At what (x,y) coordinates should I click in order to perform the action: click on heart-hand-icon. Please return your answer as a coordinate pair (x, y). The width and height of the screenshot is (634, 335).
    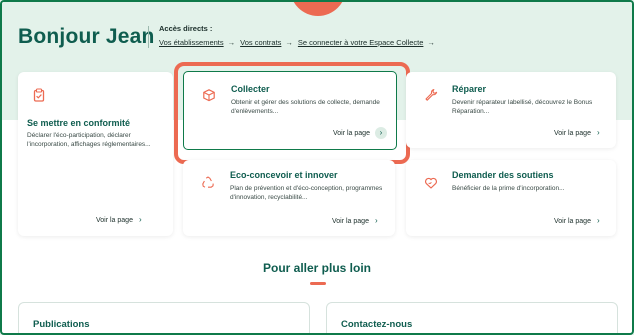
    Looking at the image, I should click on (431, 183).